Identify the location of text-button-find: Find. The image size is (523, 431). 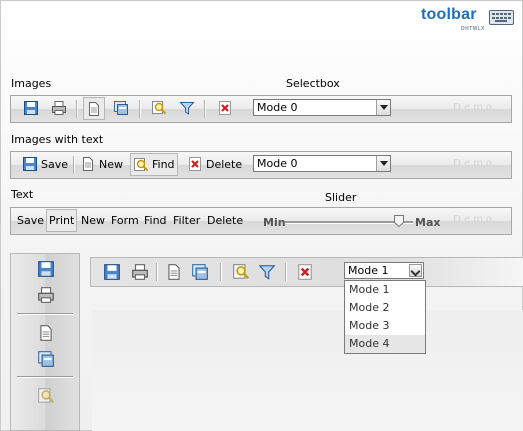
(155, 220).